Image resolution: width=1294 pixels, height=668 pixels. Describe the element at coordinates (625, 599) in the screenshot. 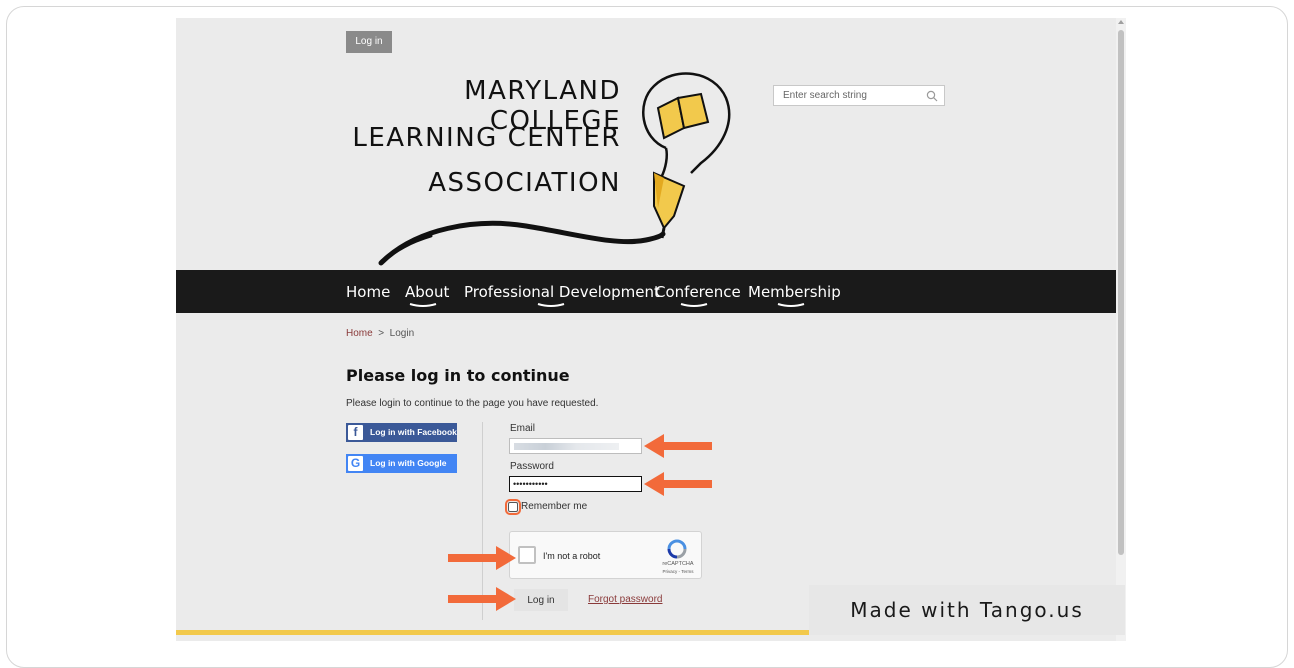

I see `forgot-password-link: Forgot password` at that location.